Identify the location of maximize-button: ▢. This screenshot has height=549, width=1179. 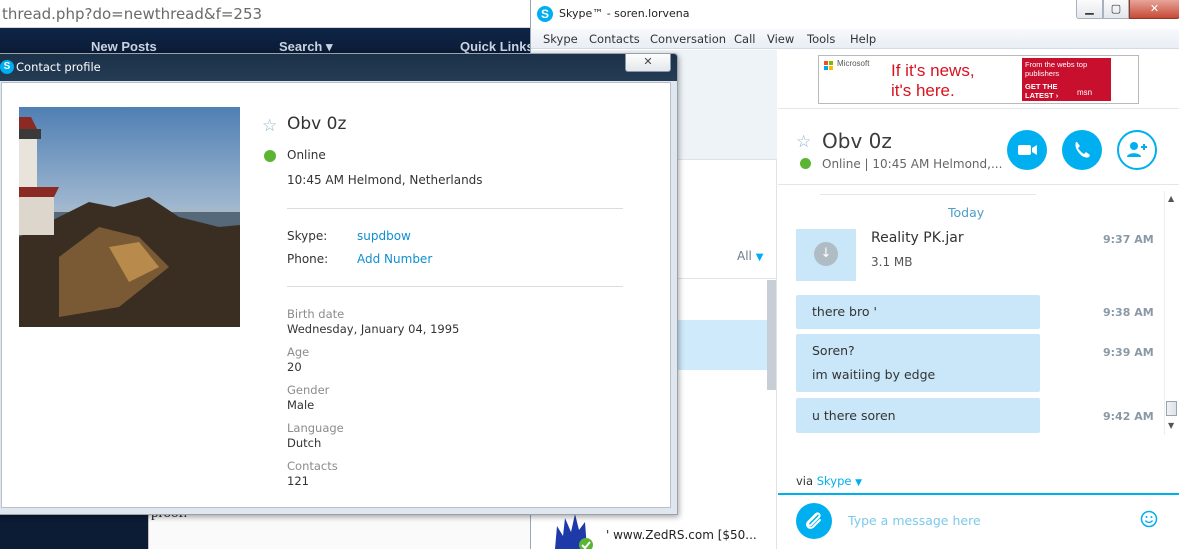
(1116, 9).